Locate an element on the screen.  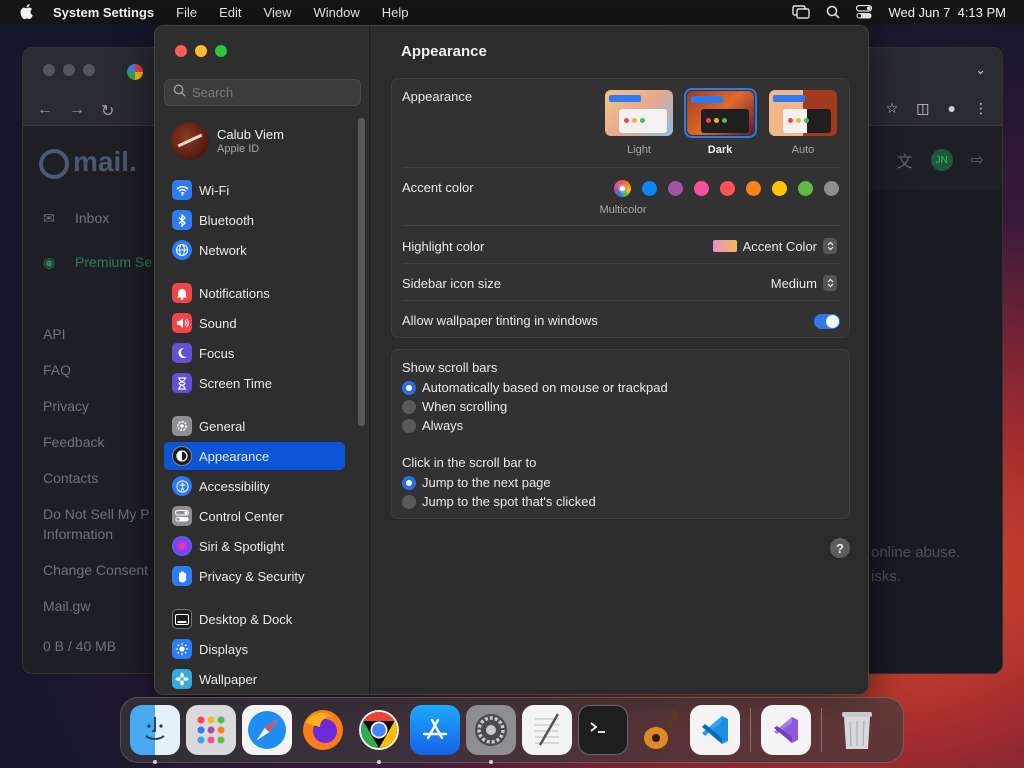
api-link: API is located at coordinates (54, 334).